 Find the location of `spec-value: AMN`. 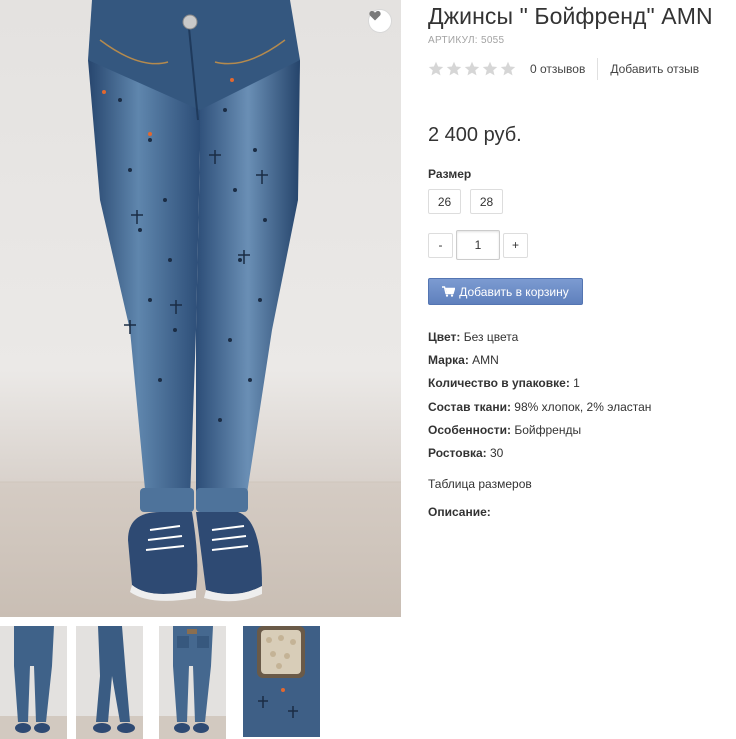

spec-value: AMN is located at coordinates (483, 360).